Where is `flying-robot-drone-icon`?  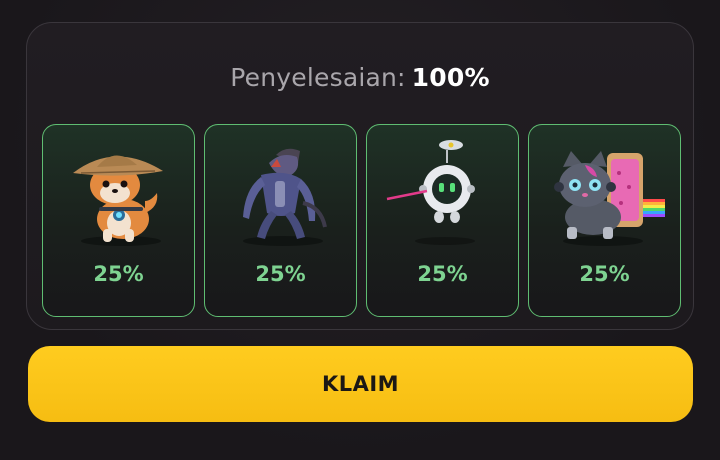
flying-robot-drone-icon is located at coordinates (430, 192).